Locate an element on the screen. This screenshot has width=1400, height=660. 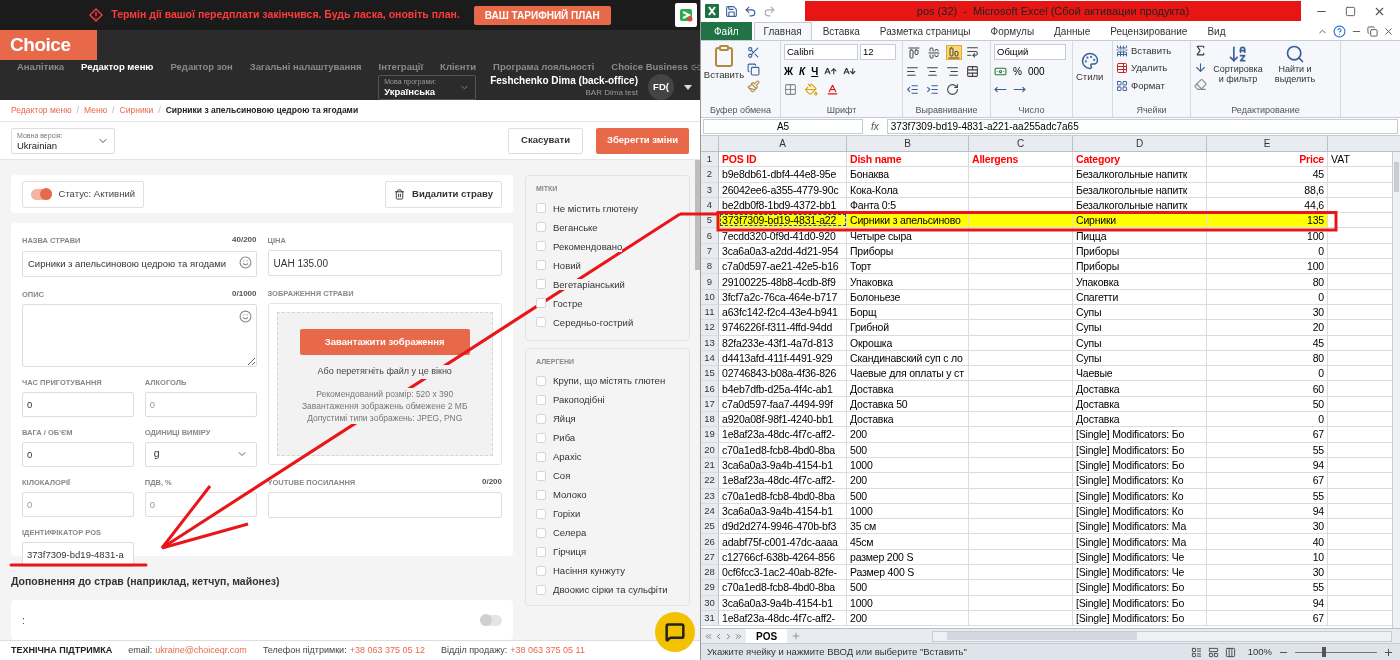
row-header: 12 is located at coordinates (710, 327).